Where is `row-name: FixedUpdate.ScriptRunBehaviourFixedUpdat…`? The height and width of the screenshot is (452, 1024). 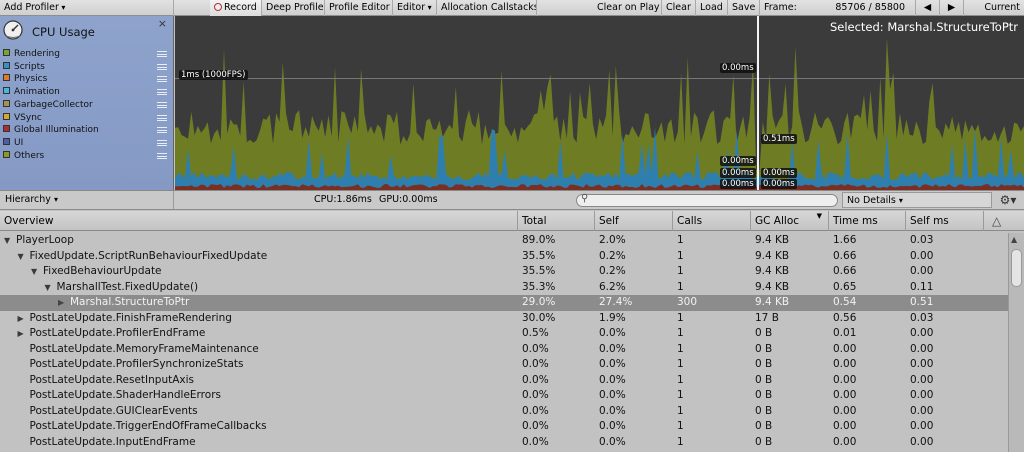 row-name: FixedUpdate.ScriptRunBehaviourFixedUpdat… is located at coordinates (148, 255).